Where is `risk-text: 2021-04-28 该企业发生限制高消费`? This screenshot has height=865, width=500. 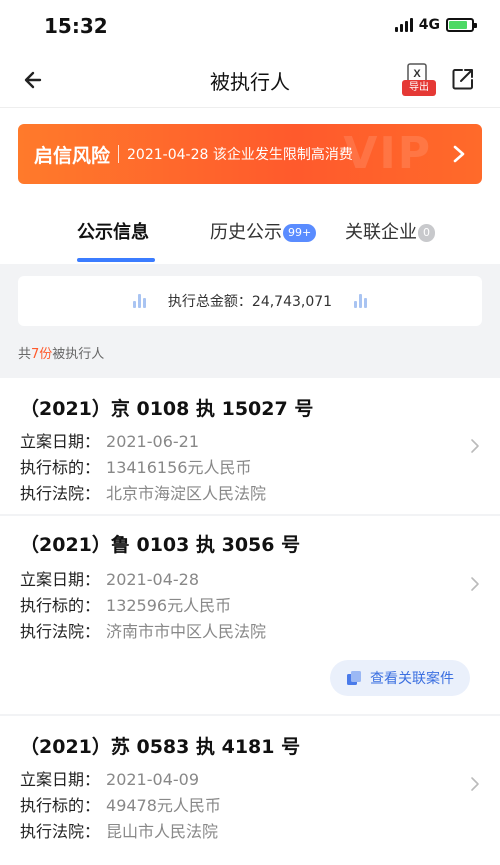 risk-text: 2021-04-28 该企业发生限制高消费 is located at coordinates (240, 155).